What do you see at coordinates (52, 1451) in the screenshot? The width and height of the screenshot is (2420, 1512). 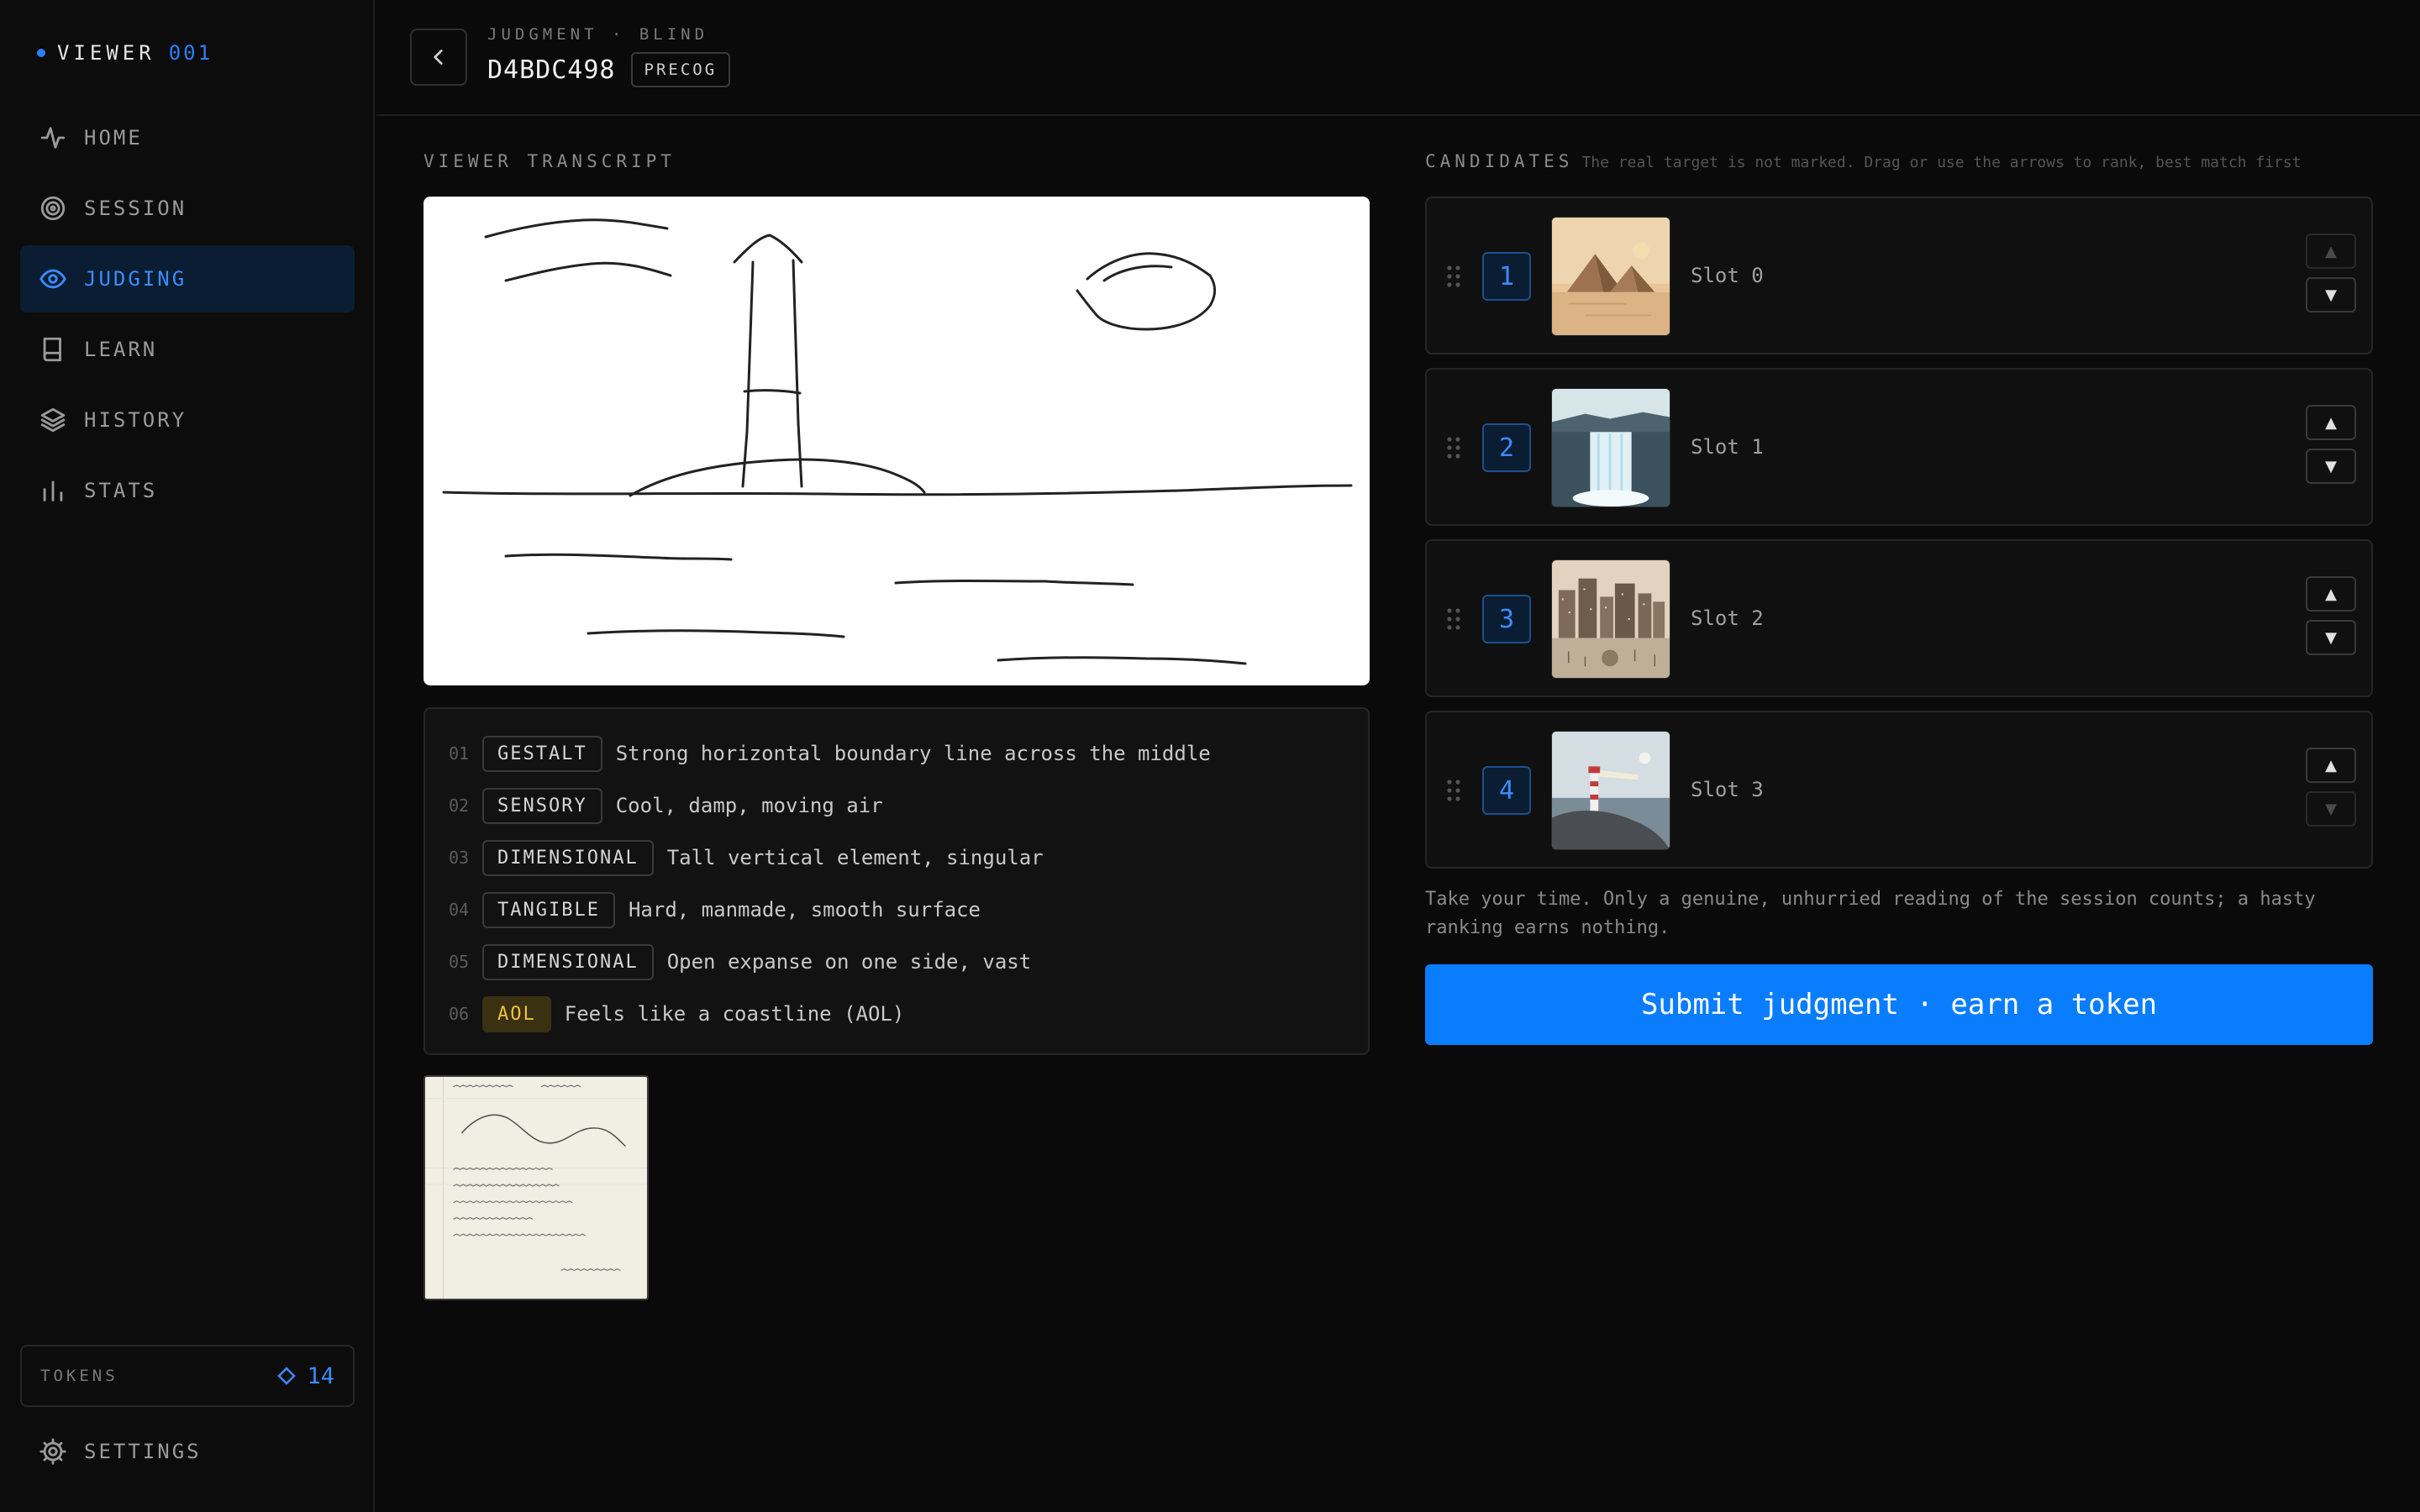 I see `gear-icon` at bounding box center [52, 1451].